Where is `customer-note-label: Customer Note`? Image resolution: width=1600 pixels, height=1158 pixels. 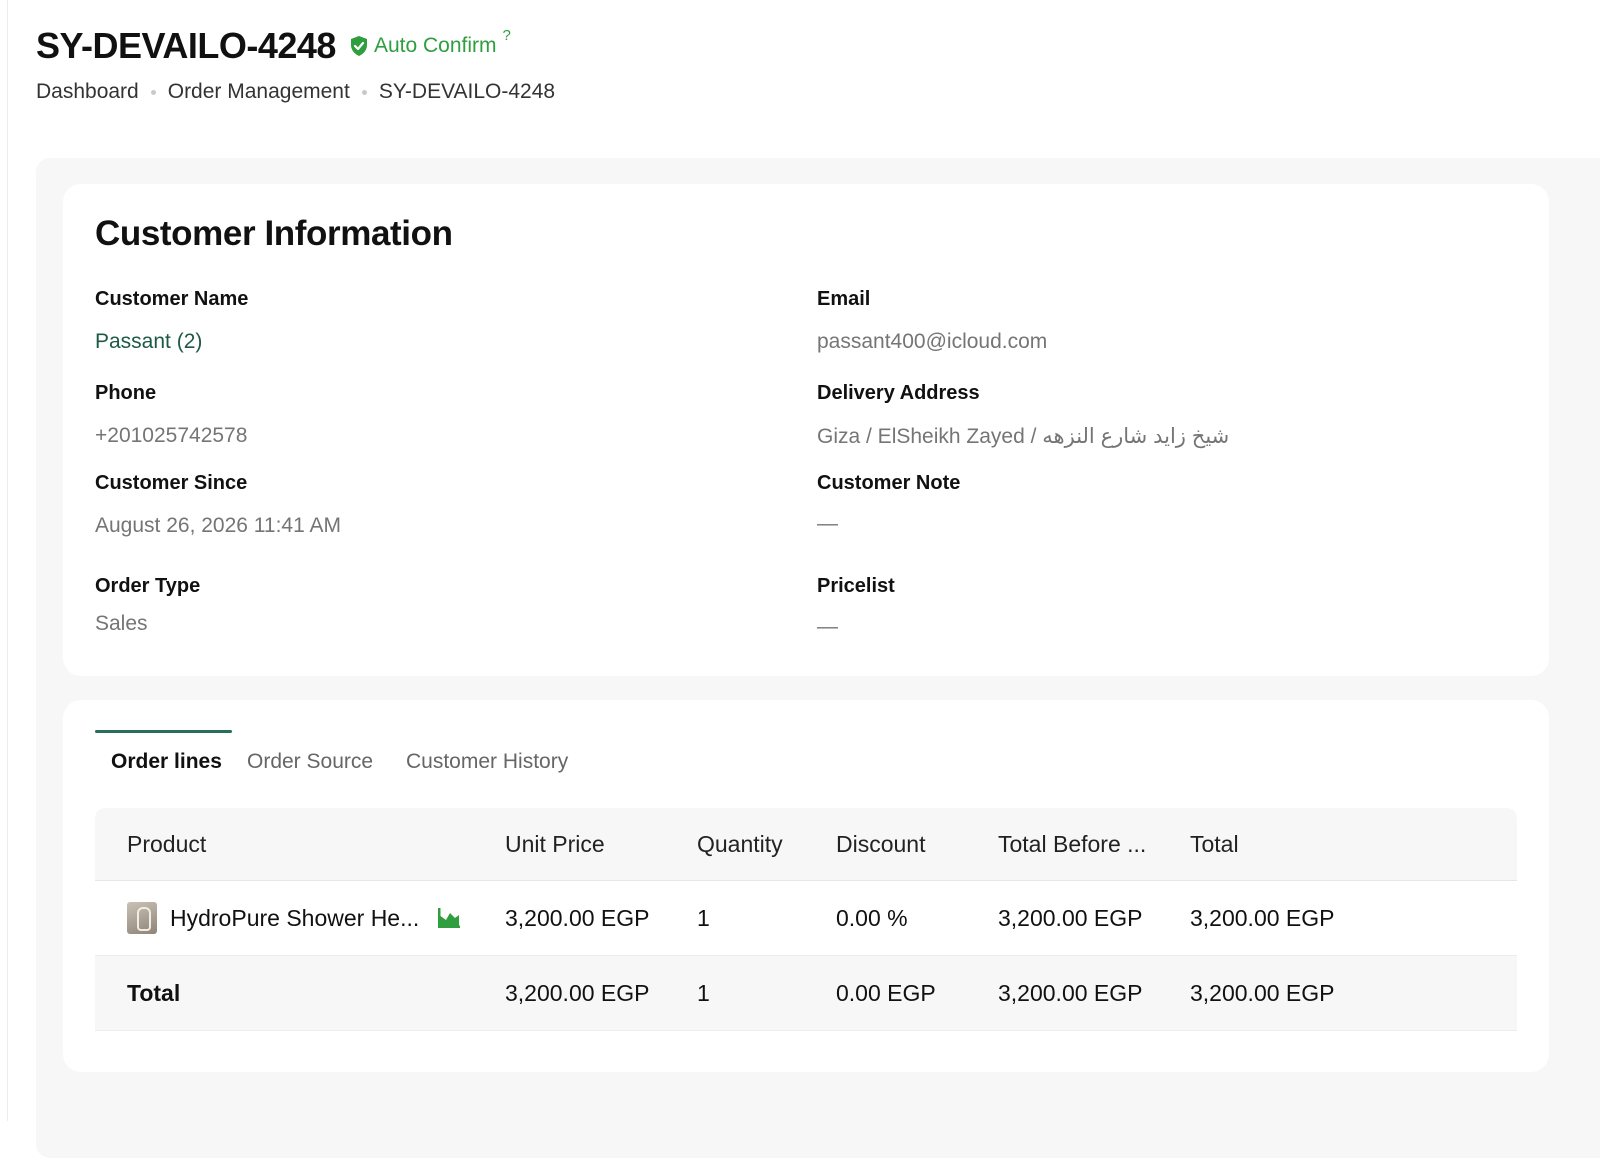
customer-note-label: Customer Note is located at coordinates (889, 483).